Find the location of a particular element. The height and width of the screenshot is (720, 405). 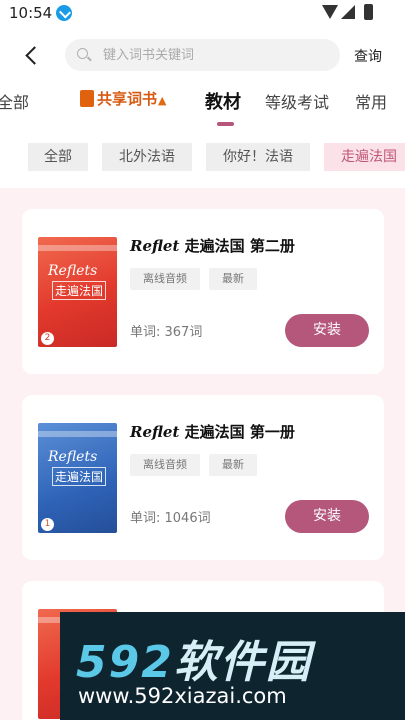

search-input is located at coordinates (218, 55).